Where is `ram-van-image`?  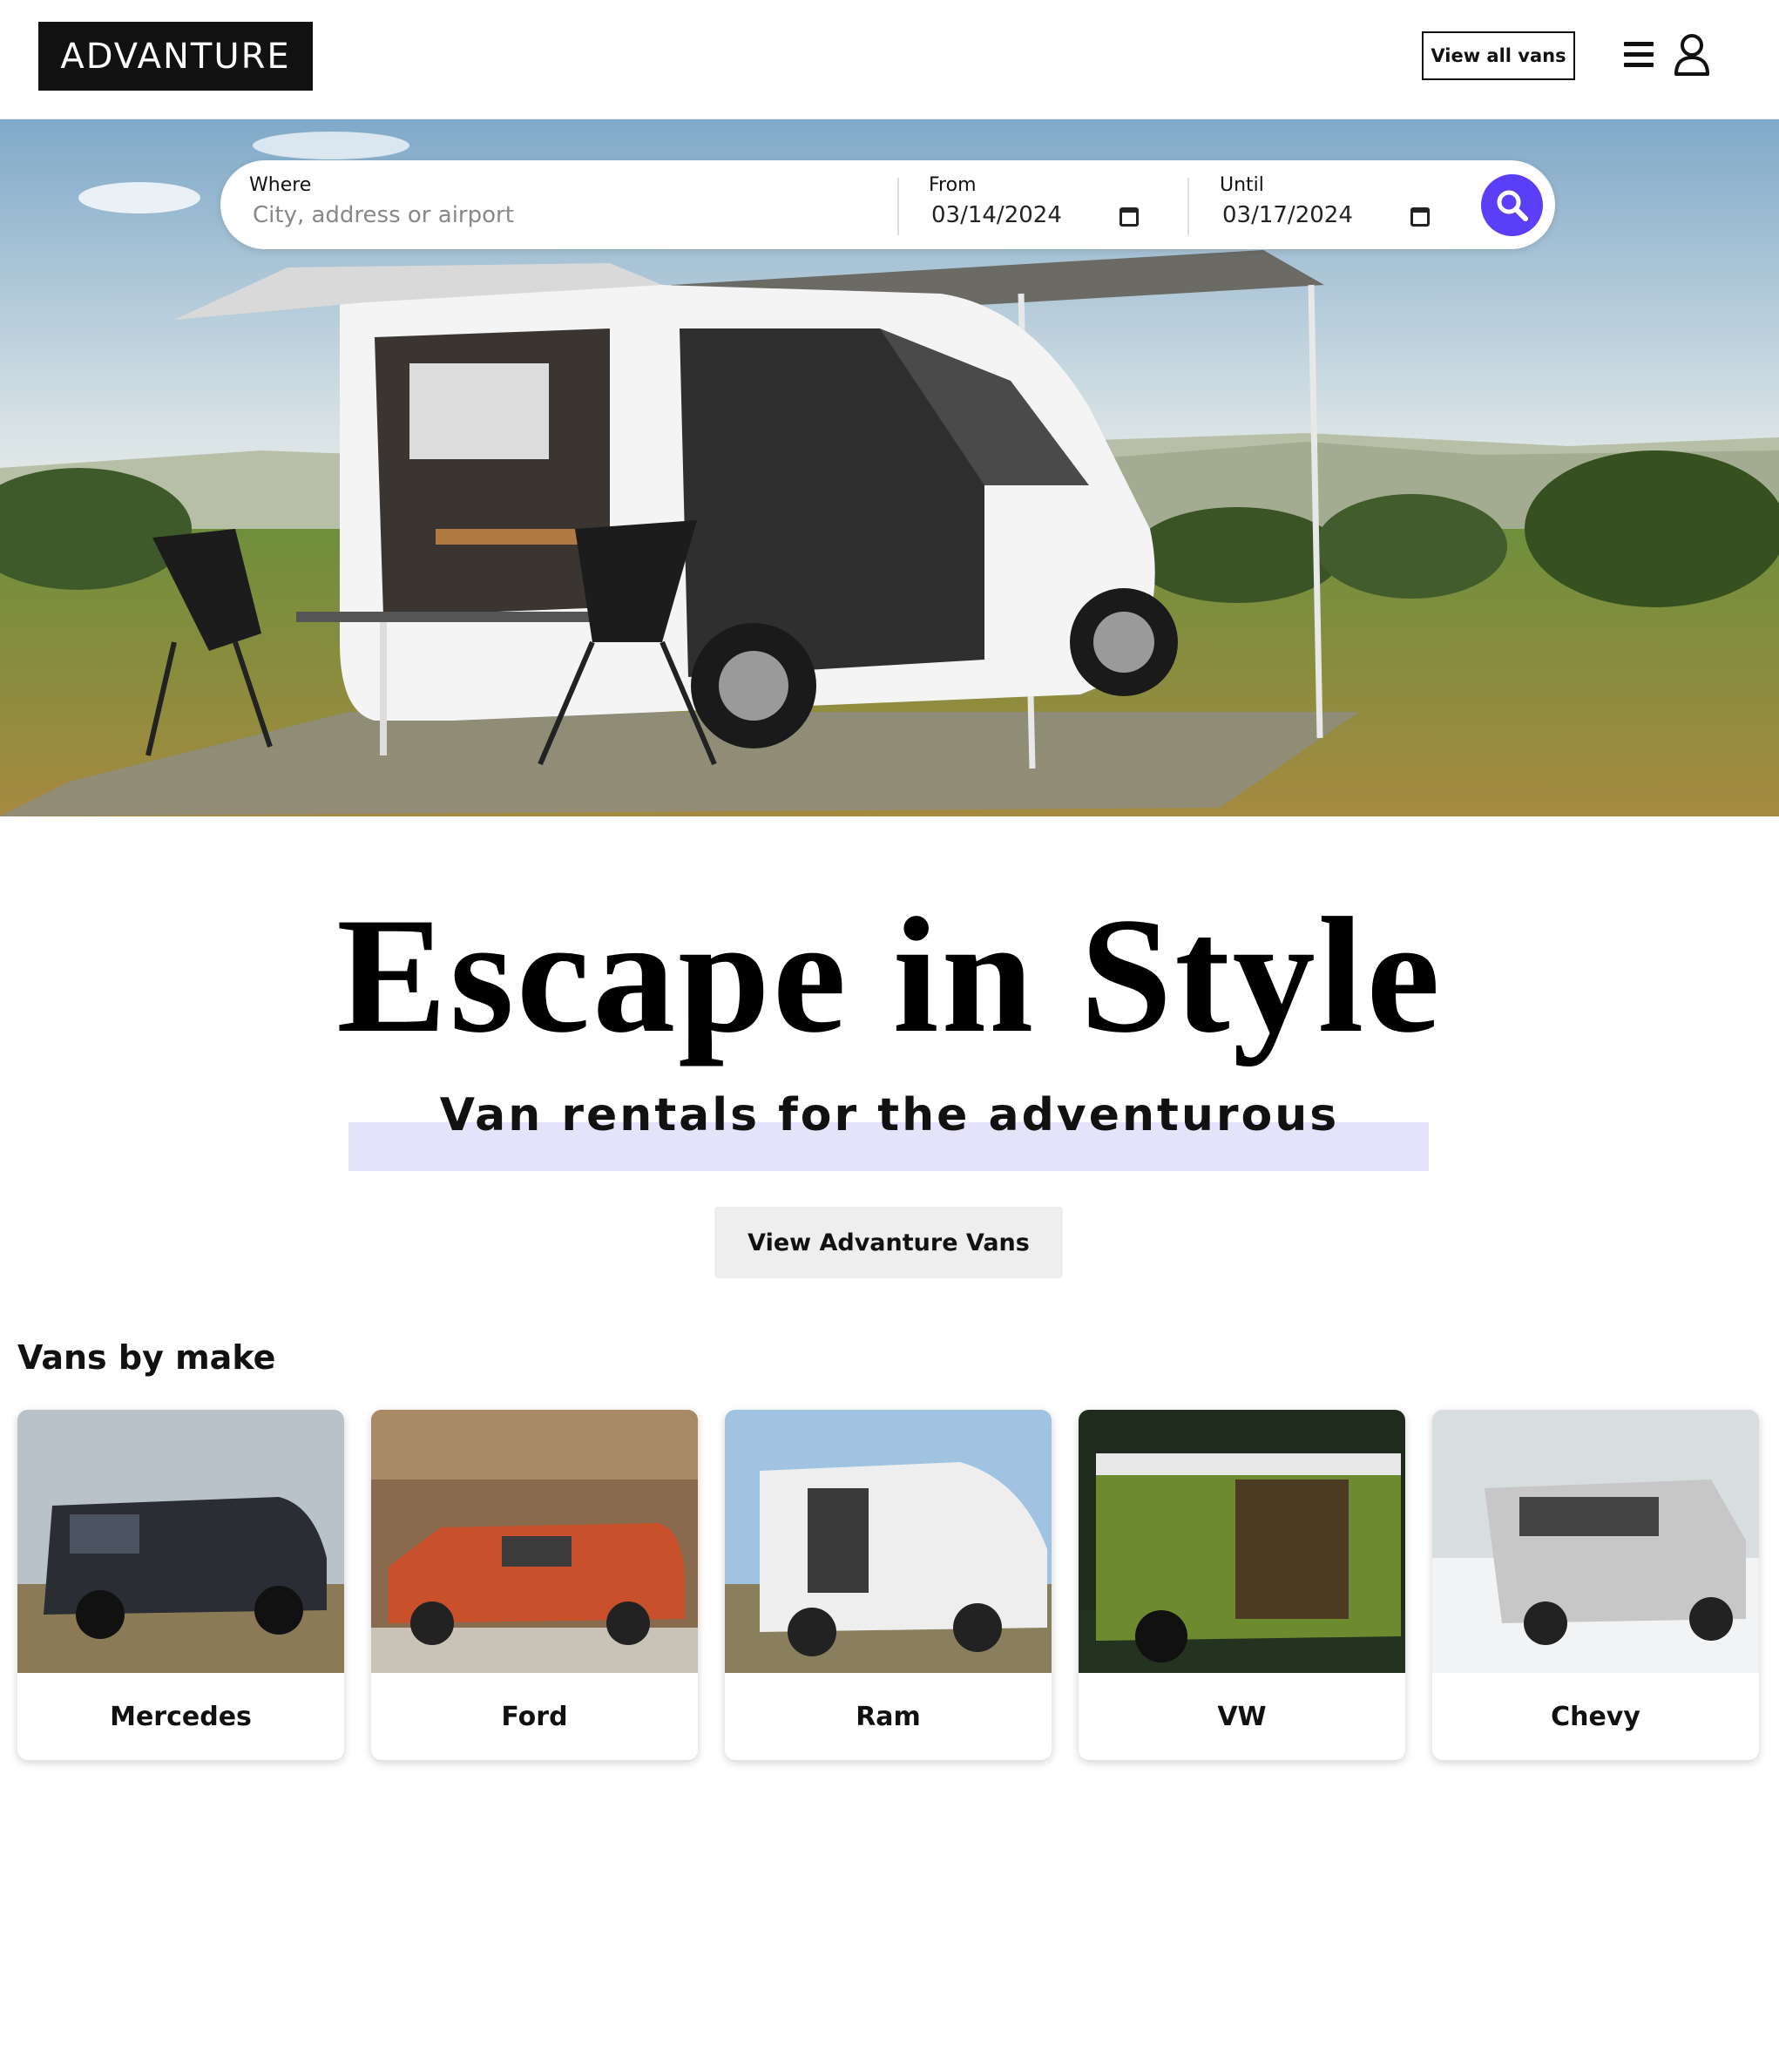 ram-van-image is located at coordinates (889, 1541).